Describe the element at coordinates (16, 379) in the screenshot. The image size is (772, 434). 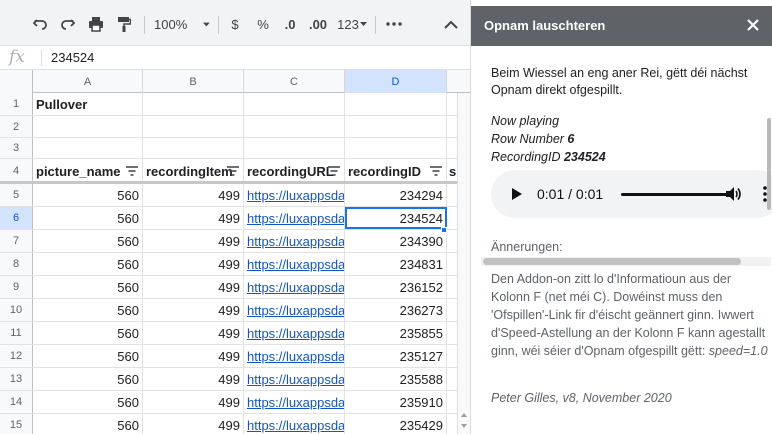
I see `row-number: 13` at that location.